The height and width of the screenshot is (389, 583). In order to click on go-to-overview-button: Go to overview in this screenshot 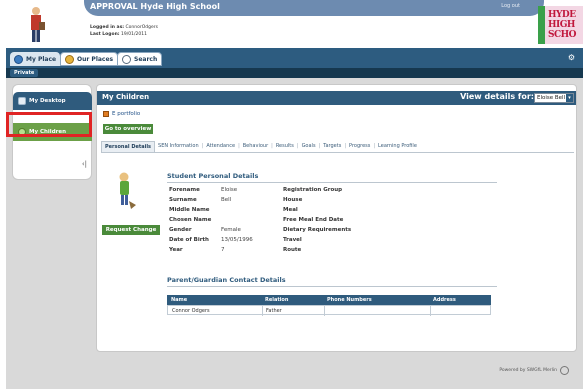, I will do `click(128, 129)`.